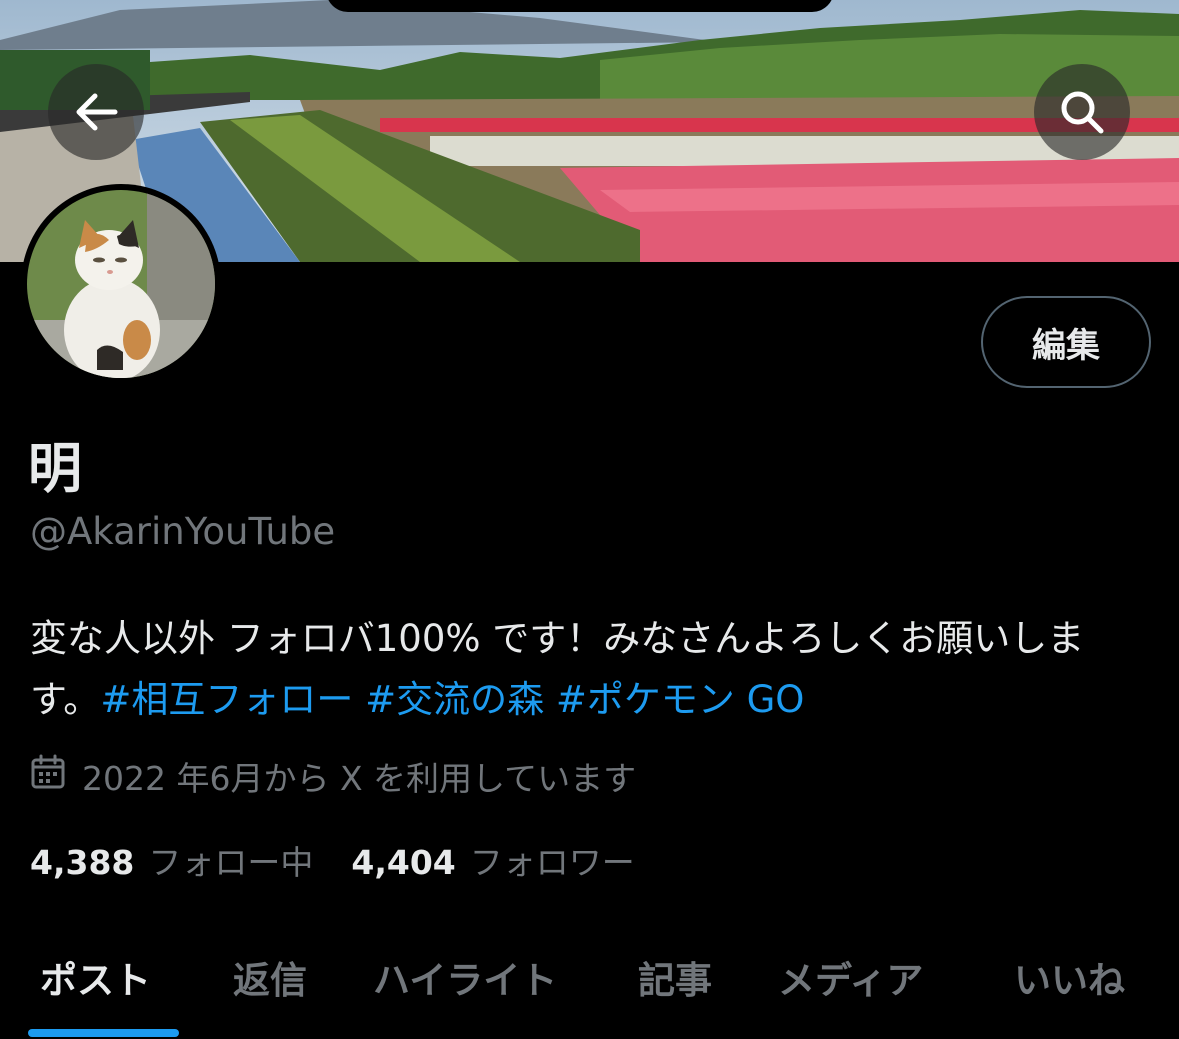  What do you see at coordinates (589, 989) in the screenshot?
I see `profile-tabs: ポスト 返信 ハイライト 記事 メディア いいね` at bounding box center [589, 989].